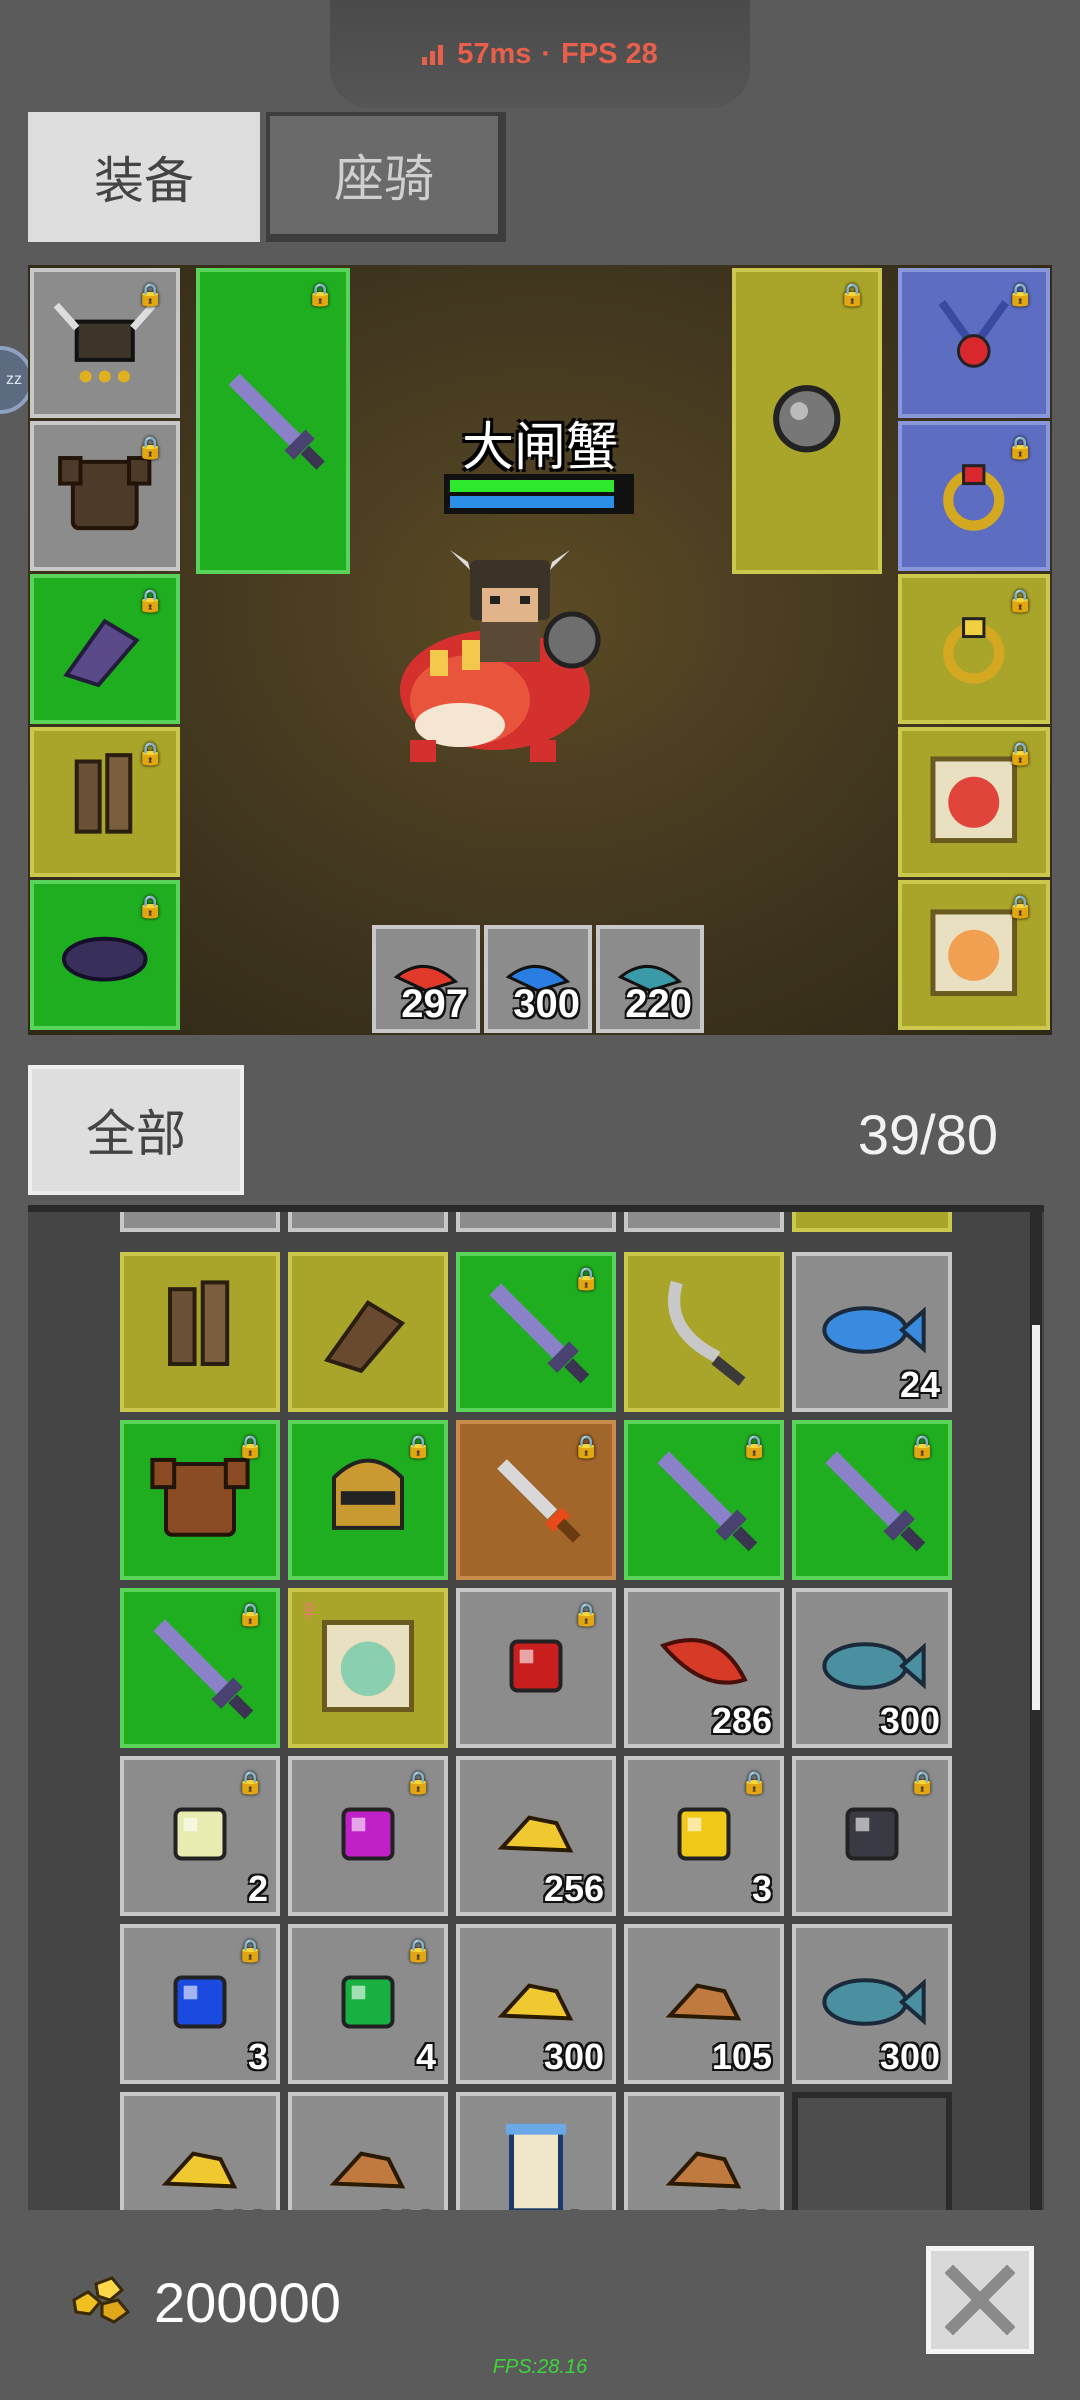  What do you see at coordinates (704, 1668) in the screenshot?
I see `inventory-slot: 286` at bounding box center [704, 1668].